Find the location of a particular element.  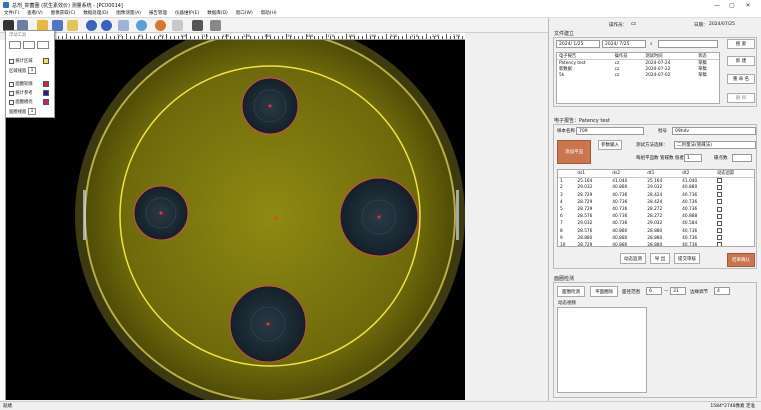

select-icon is located at coordinates (177, 25).